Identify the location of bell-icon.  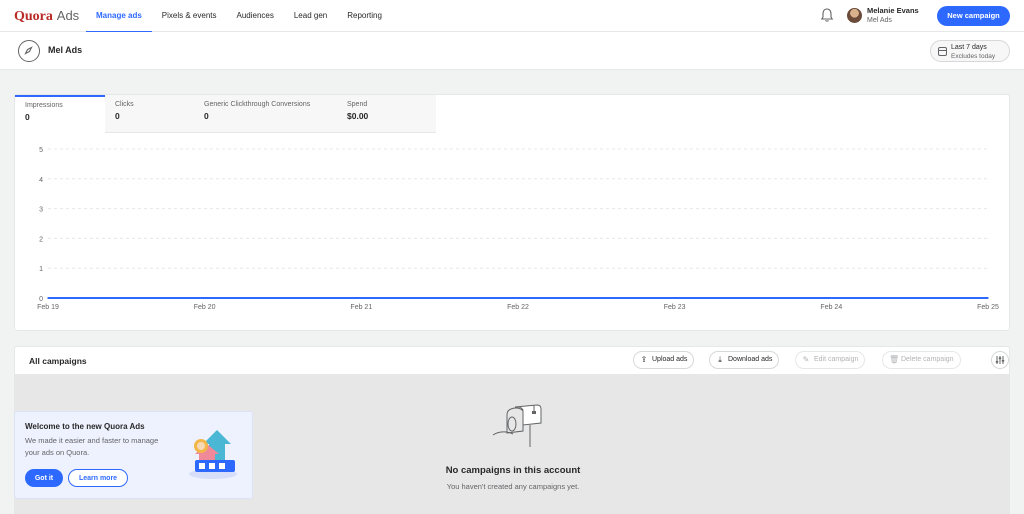
(827, 15).